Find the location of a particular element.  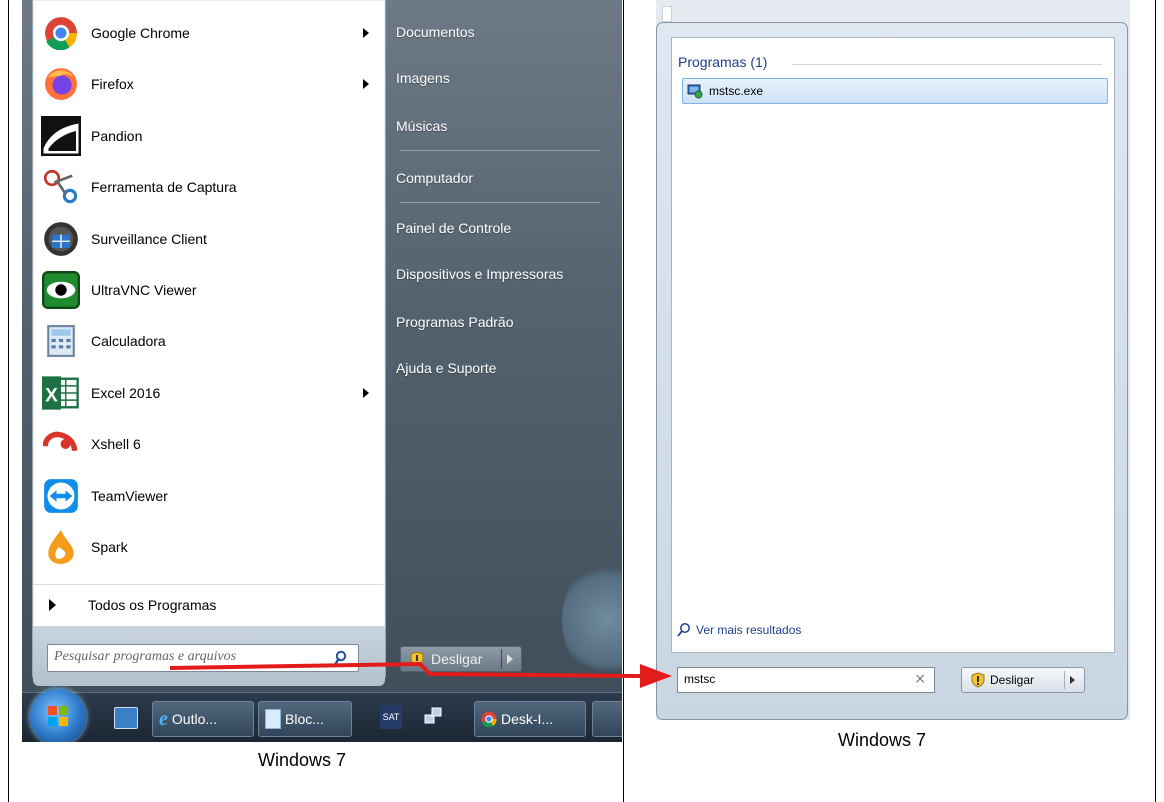

program-label: Calculadora is located at coordinates (128, 341).